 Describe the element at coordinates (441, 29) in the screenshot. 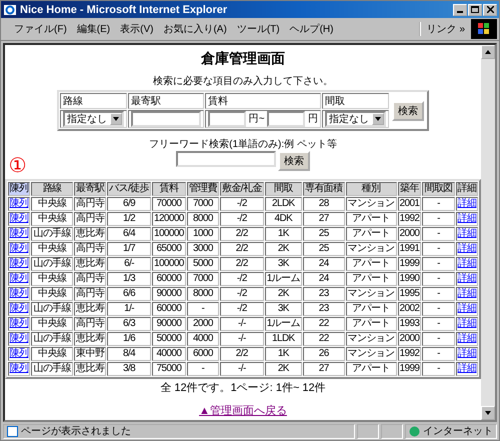

I see `links-label: リンク` at that location.